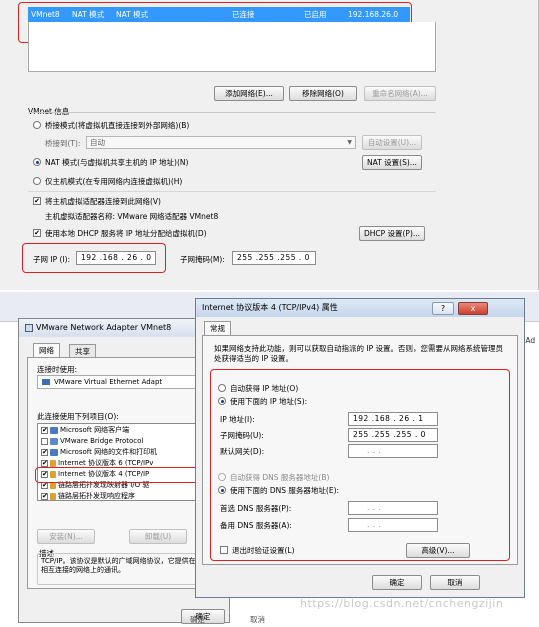  Describe the element at coordinates (158, 536) in the screenshot. I see `uninstall-button: 卸载(U)` at that location.